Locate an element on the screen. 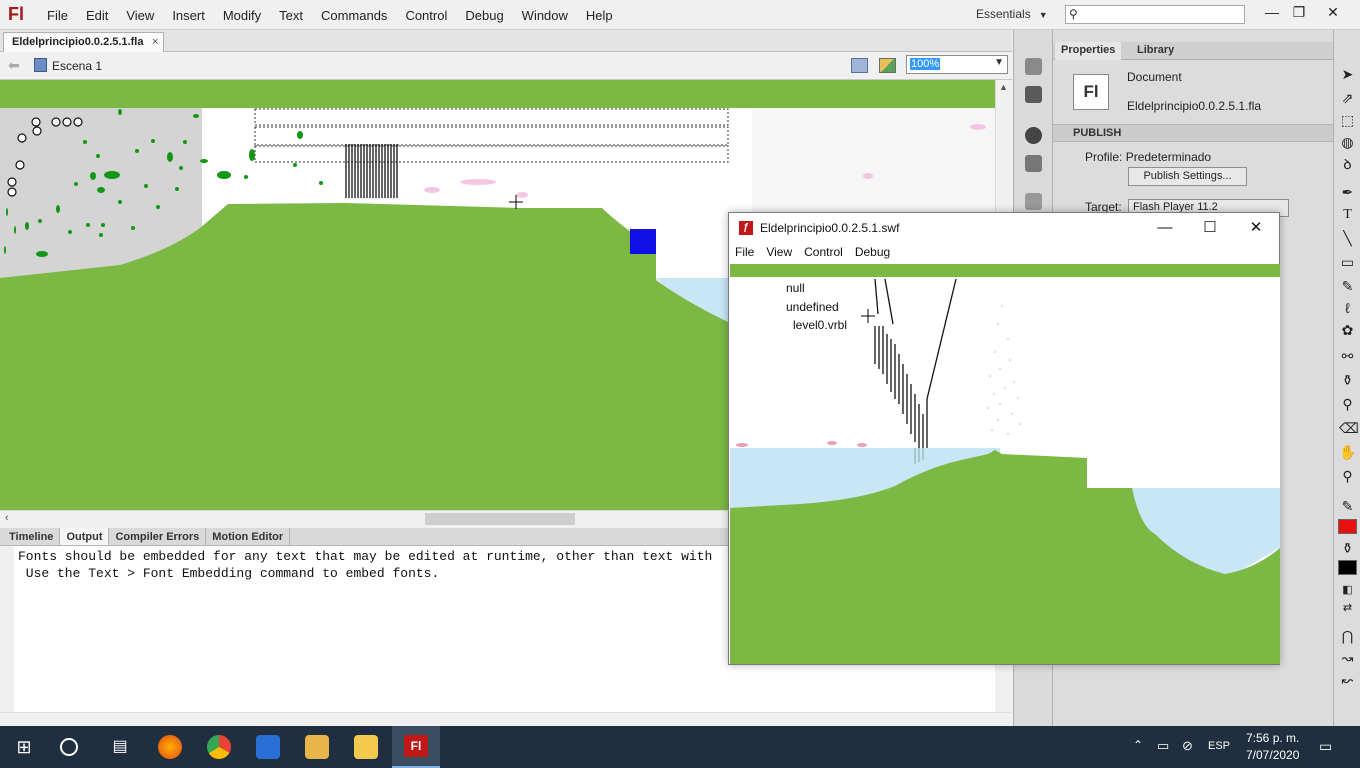 Image resolution: width=1360 pixels, height=768 pixels. profile-label: Profile: is located at coordinates (1104, 157).